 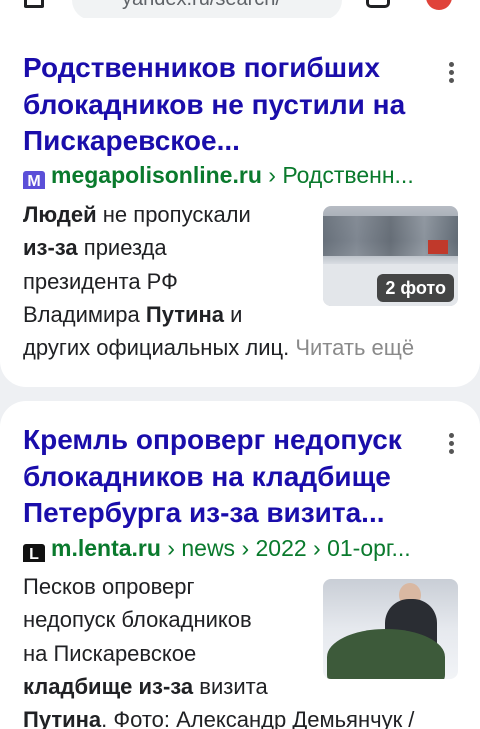 What do you see at coordinates (288, 104) in the screenshot?
I see `title-highlight: не пустили` at bounding box center [288, 104].